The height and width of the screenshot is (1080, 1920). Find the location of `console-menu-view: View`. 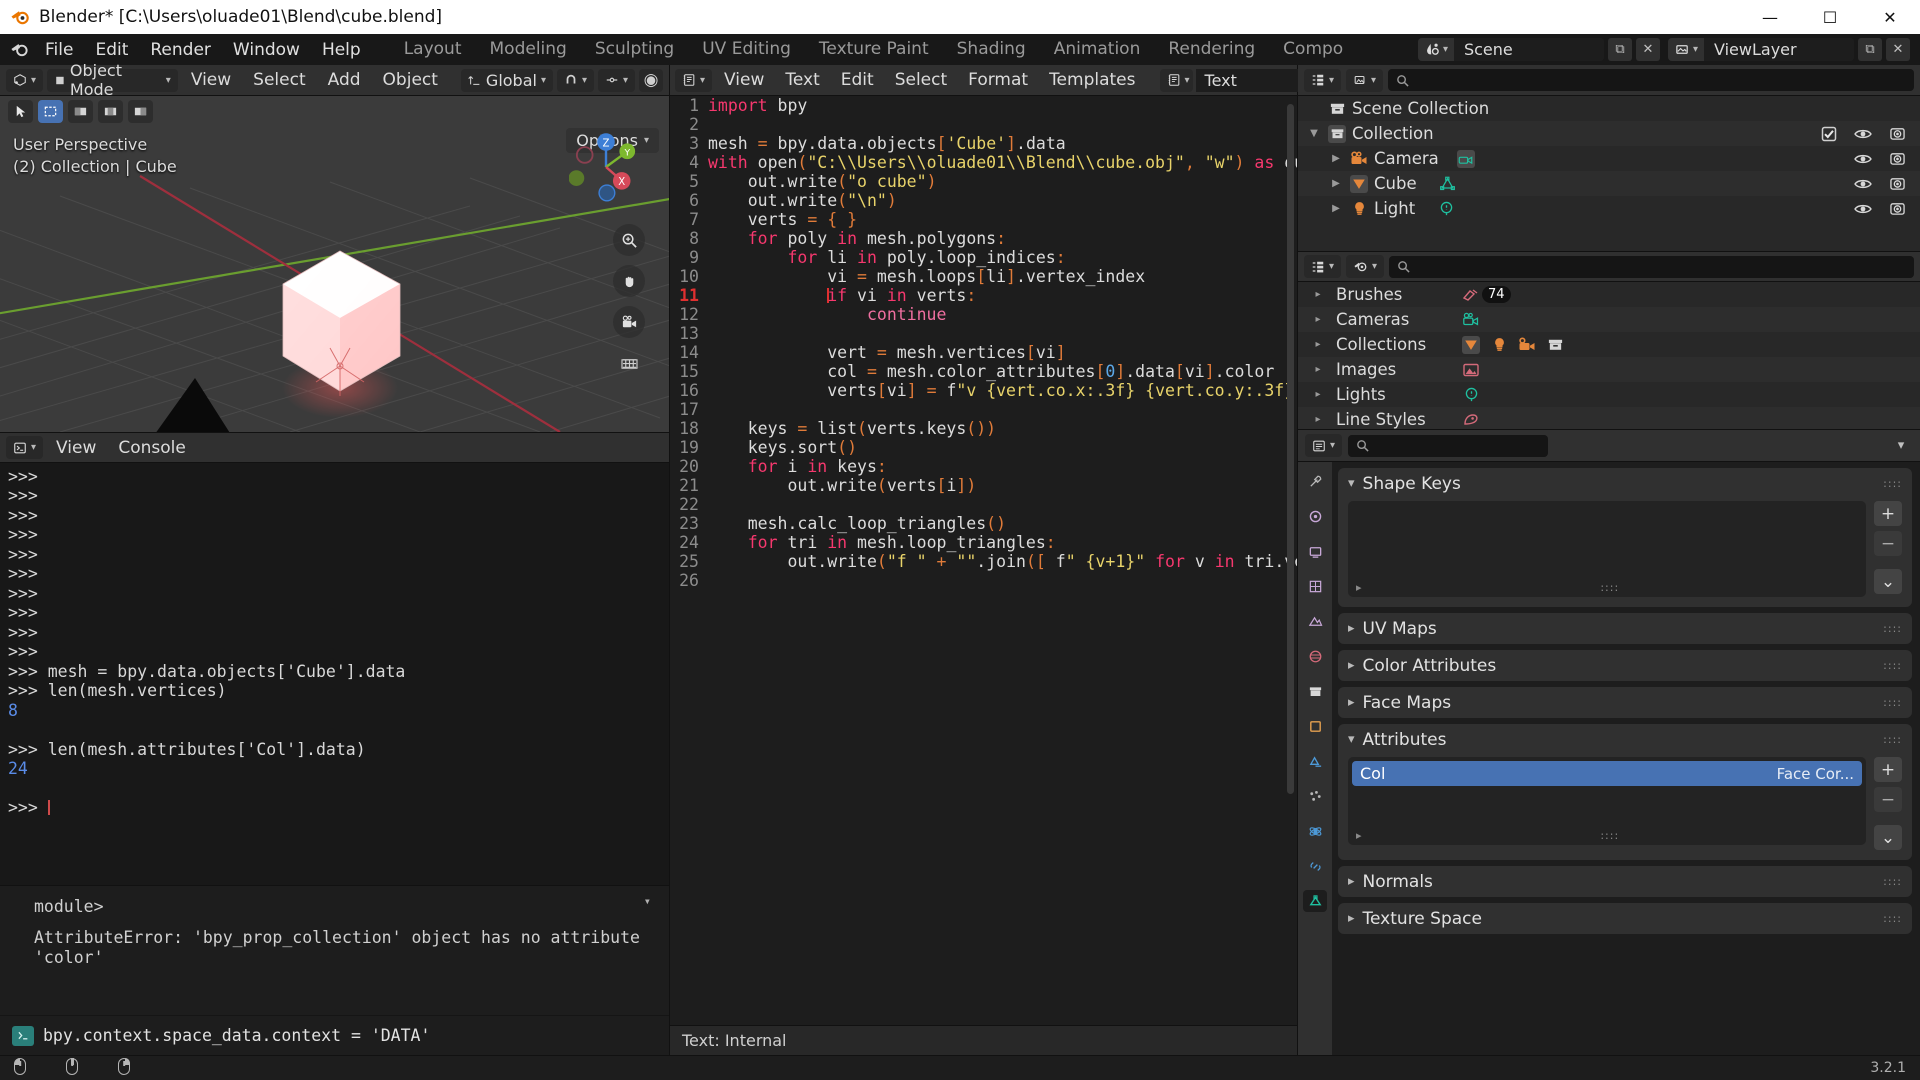

console-menu-view: View is located at coordinates (76, 448).